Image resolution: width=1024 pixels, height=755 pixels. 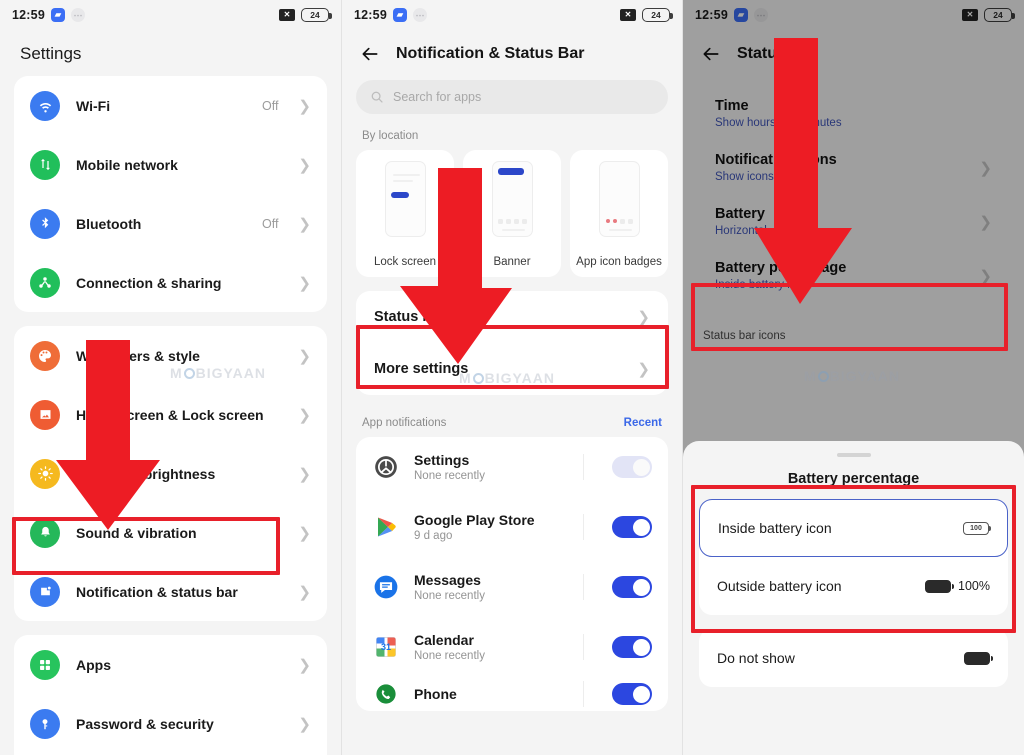 I want to click on sidebar-item-display-brightness: Display & brightness ❯, so click(x=170, y=473).